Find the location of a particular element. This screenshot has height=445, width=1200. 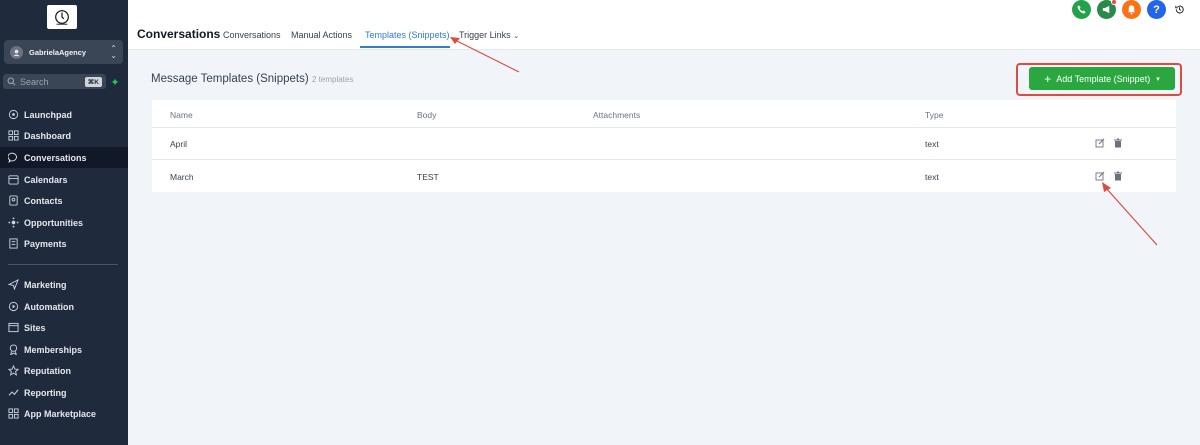

memberships-icon is located at coordinates (13, 349).